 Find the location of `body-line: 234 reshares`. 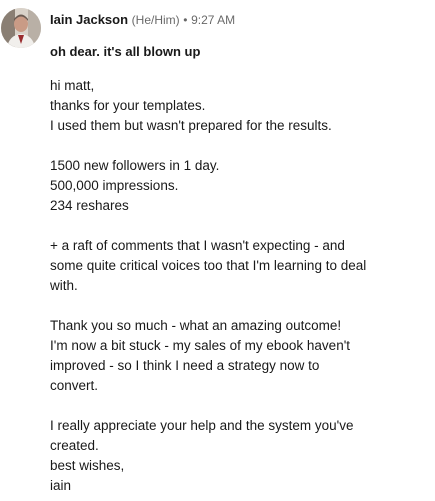

body-line: 234 reshares is located at coordinates (89, 205).